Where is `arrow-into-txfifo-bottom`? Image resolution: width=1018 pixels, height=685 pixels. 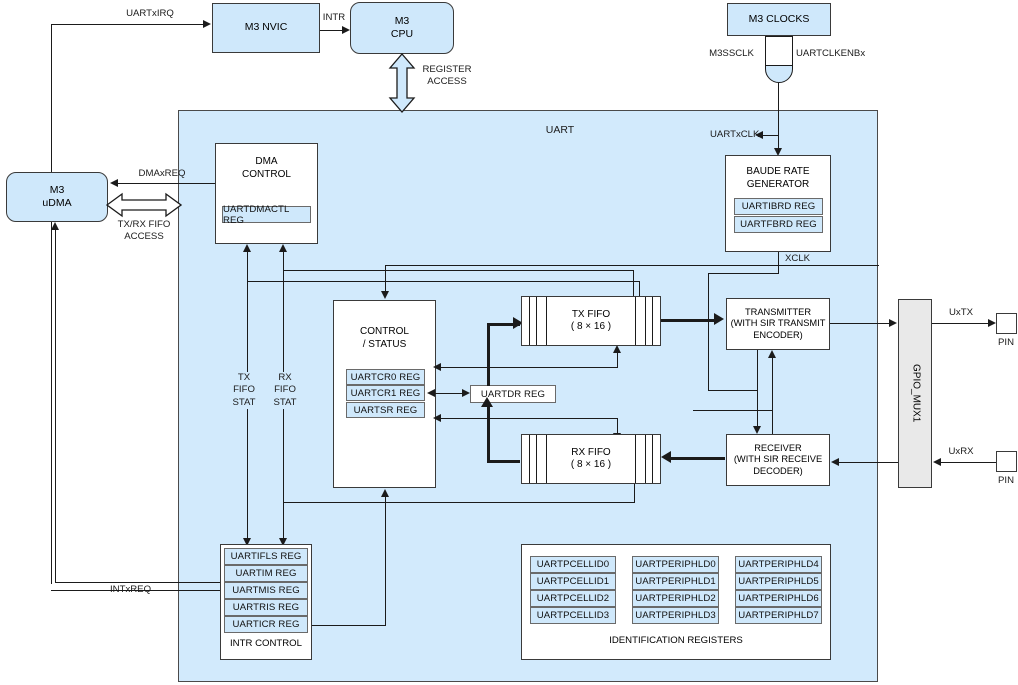
arrow-into-txfifo-bottom is located at coordinates (617, 349).